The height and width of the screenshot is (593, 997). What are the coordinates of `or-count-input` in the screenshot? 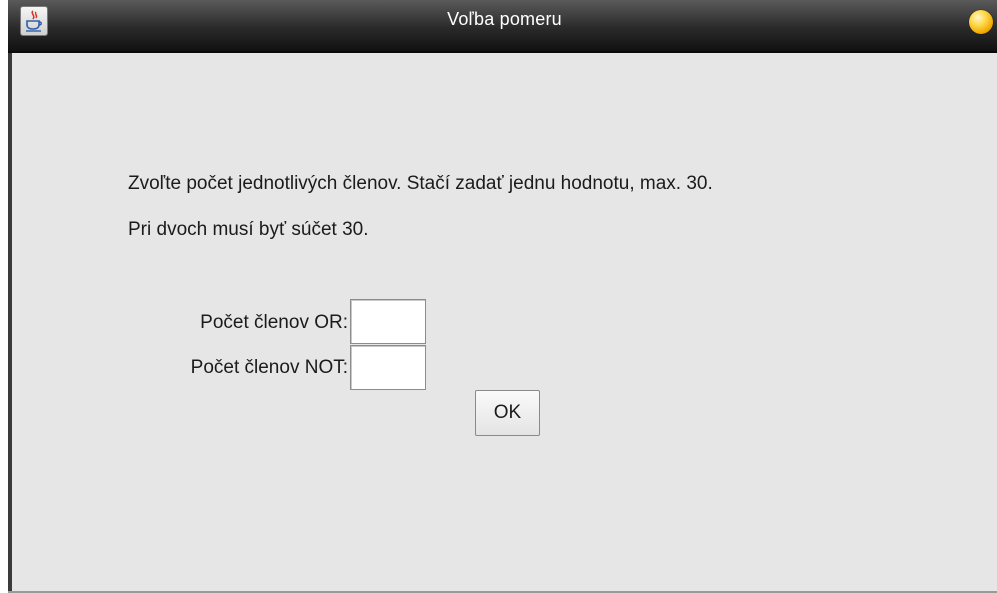 It's located at (388, 321).